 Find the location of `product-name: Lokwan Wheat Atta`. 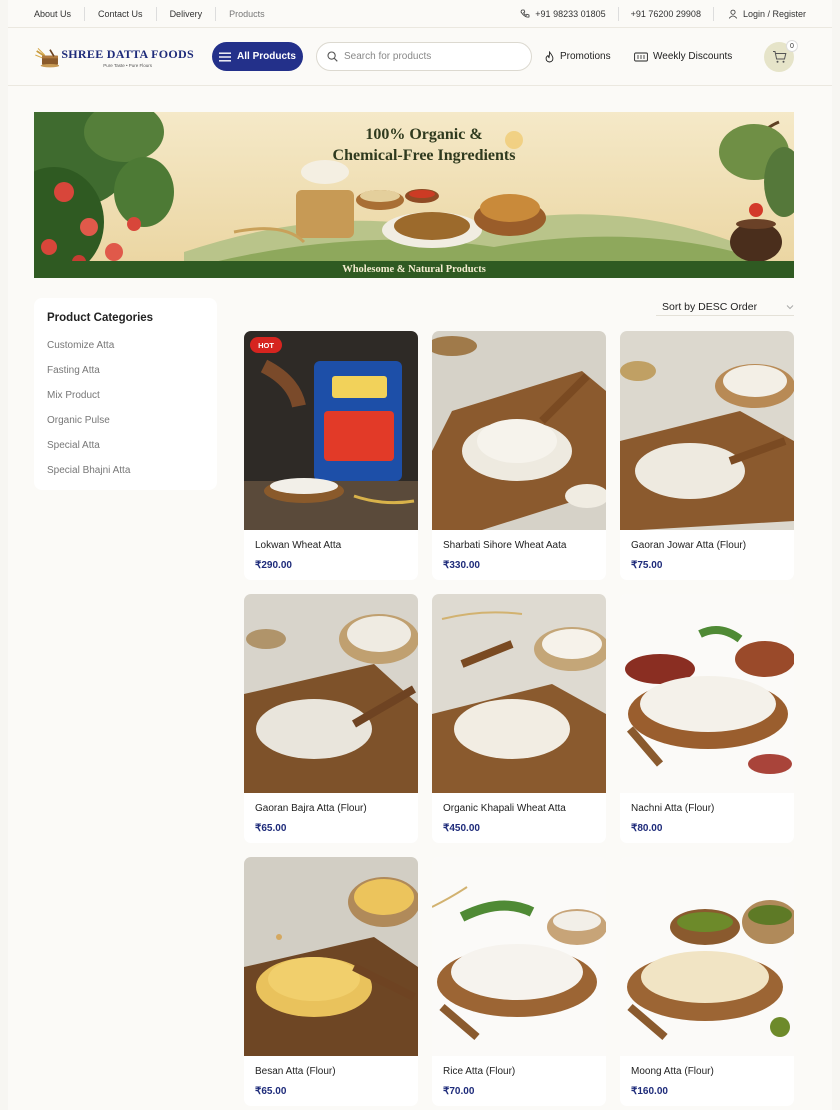

product-name: Lokwan Wheat Atta is located at coordinates (298, 545).